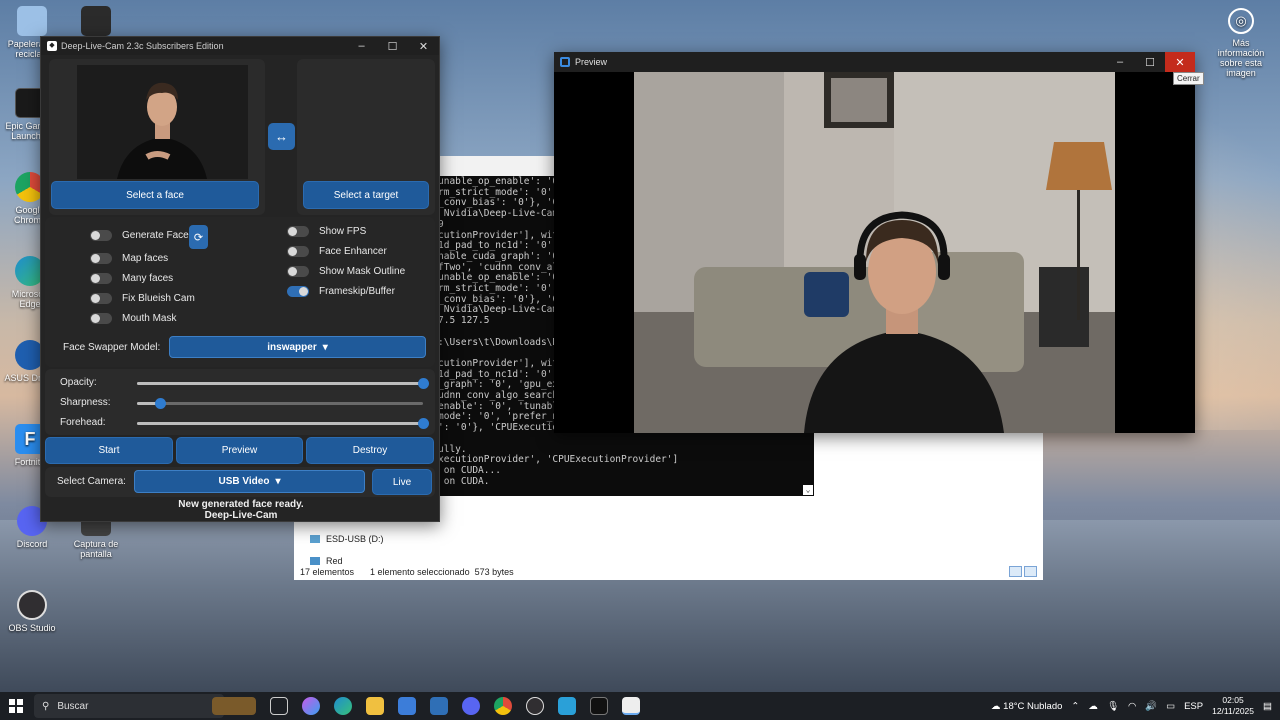 The width and height of the screenshot is (1280, 720). I want to click on toggle-fix-blueish-cam: Fix Blueish Cam, so click(142, 298).